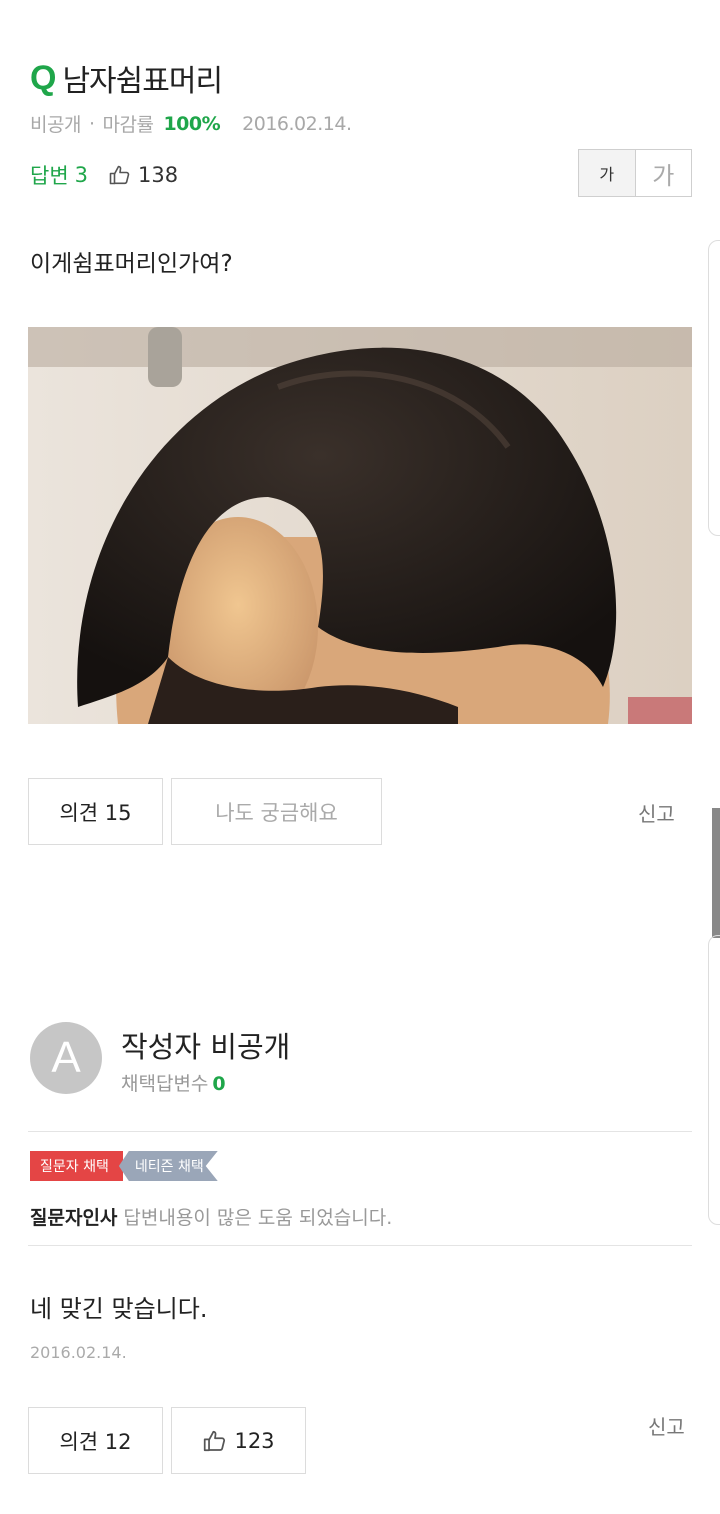 The image size is (720, 1514). Describe the element at coordinates (666, 1425) in the screenshot. I see `answer-report-link: 신고` at that location.